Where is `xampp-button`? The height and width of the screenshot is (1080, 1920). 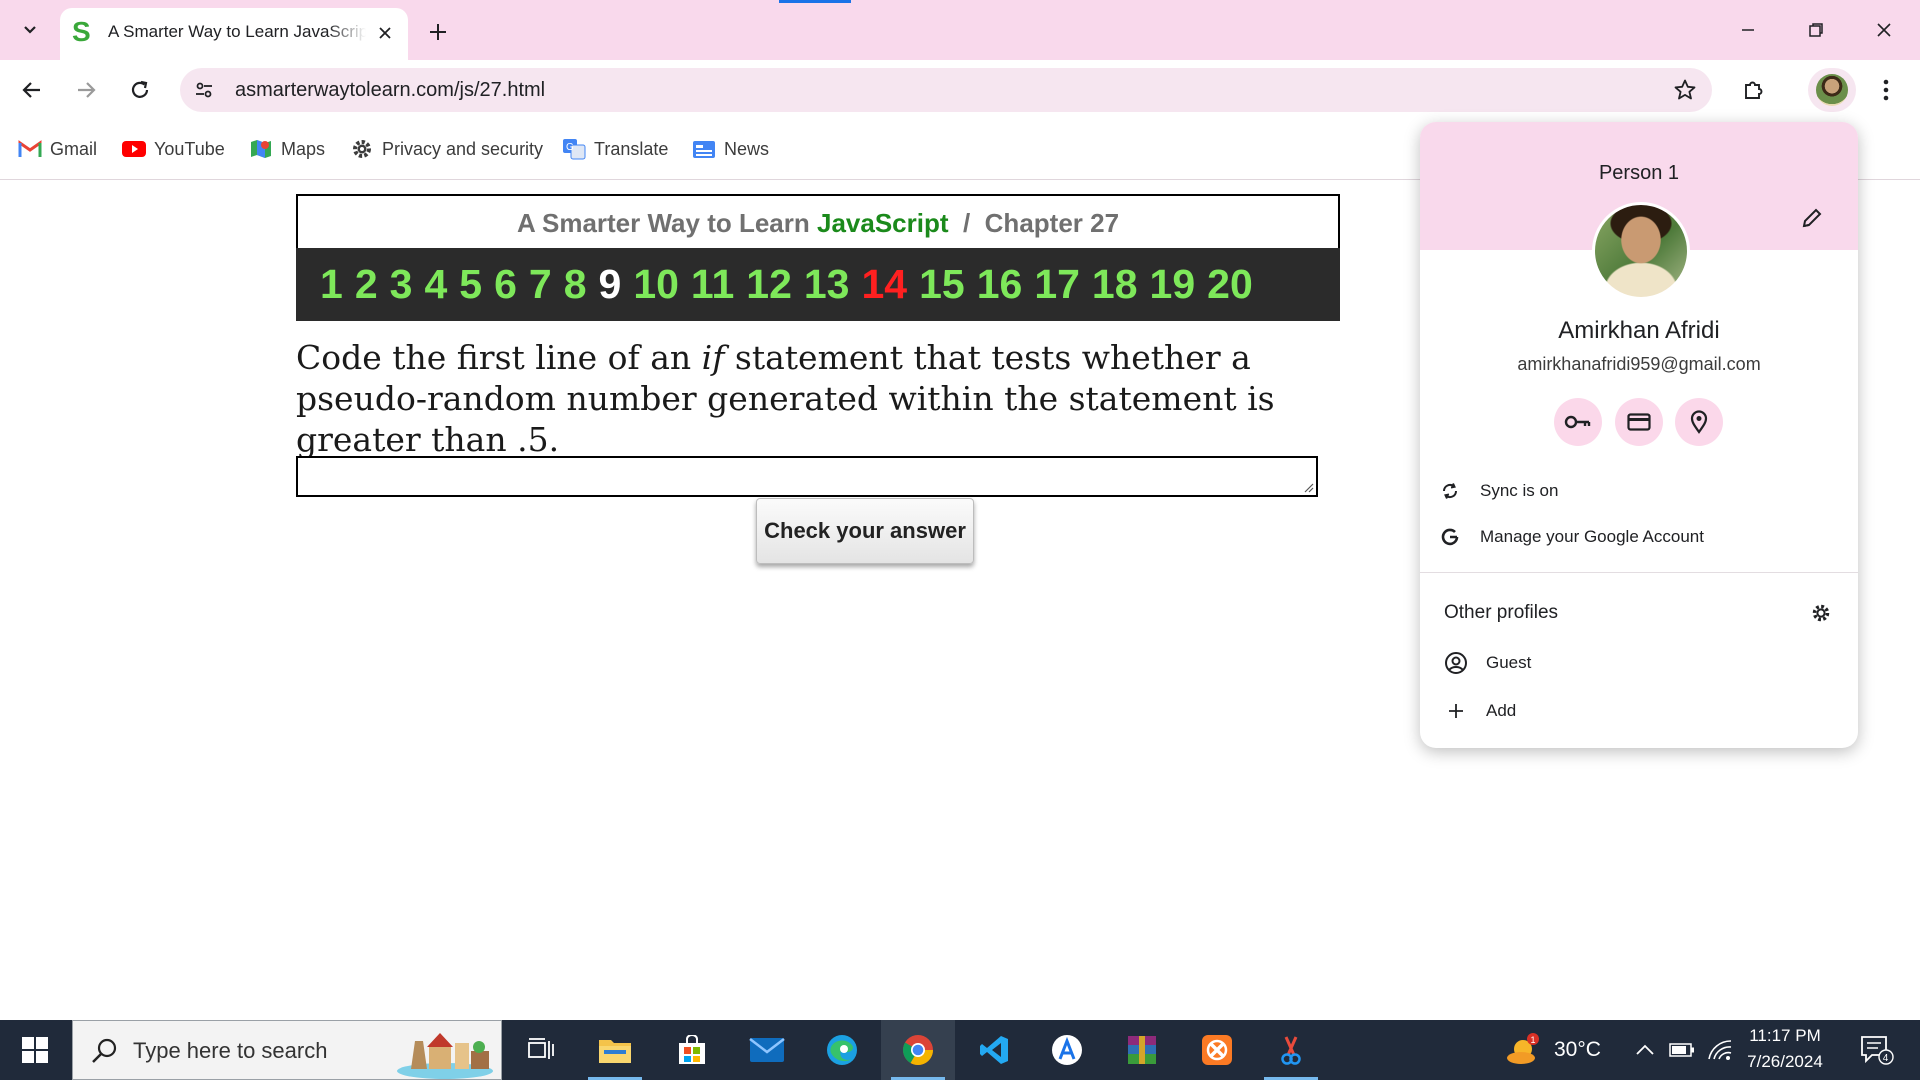 xampp-button is located at coordinates (1217, 1050).